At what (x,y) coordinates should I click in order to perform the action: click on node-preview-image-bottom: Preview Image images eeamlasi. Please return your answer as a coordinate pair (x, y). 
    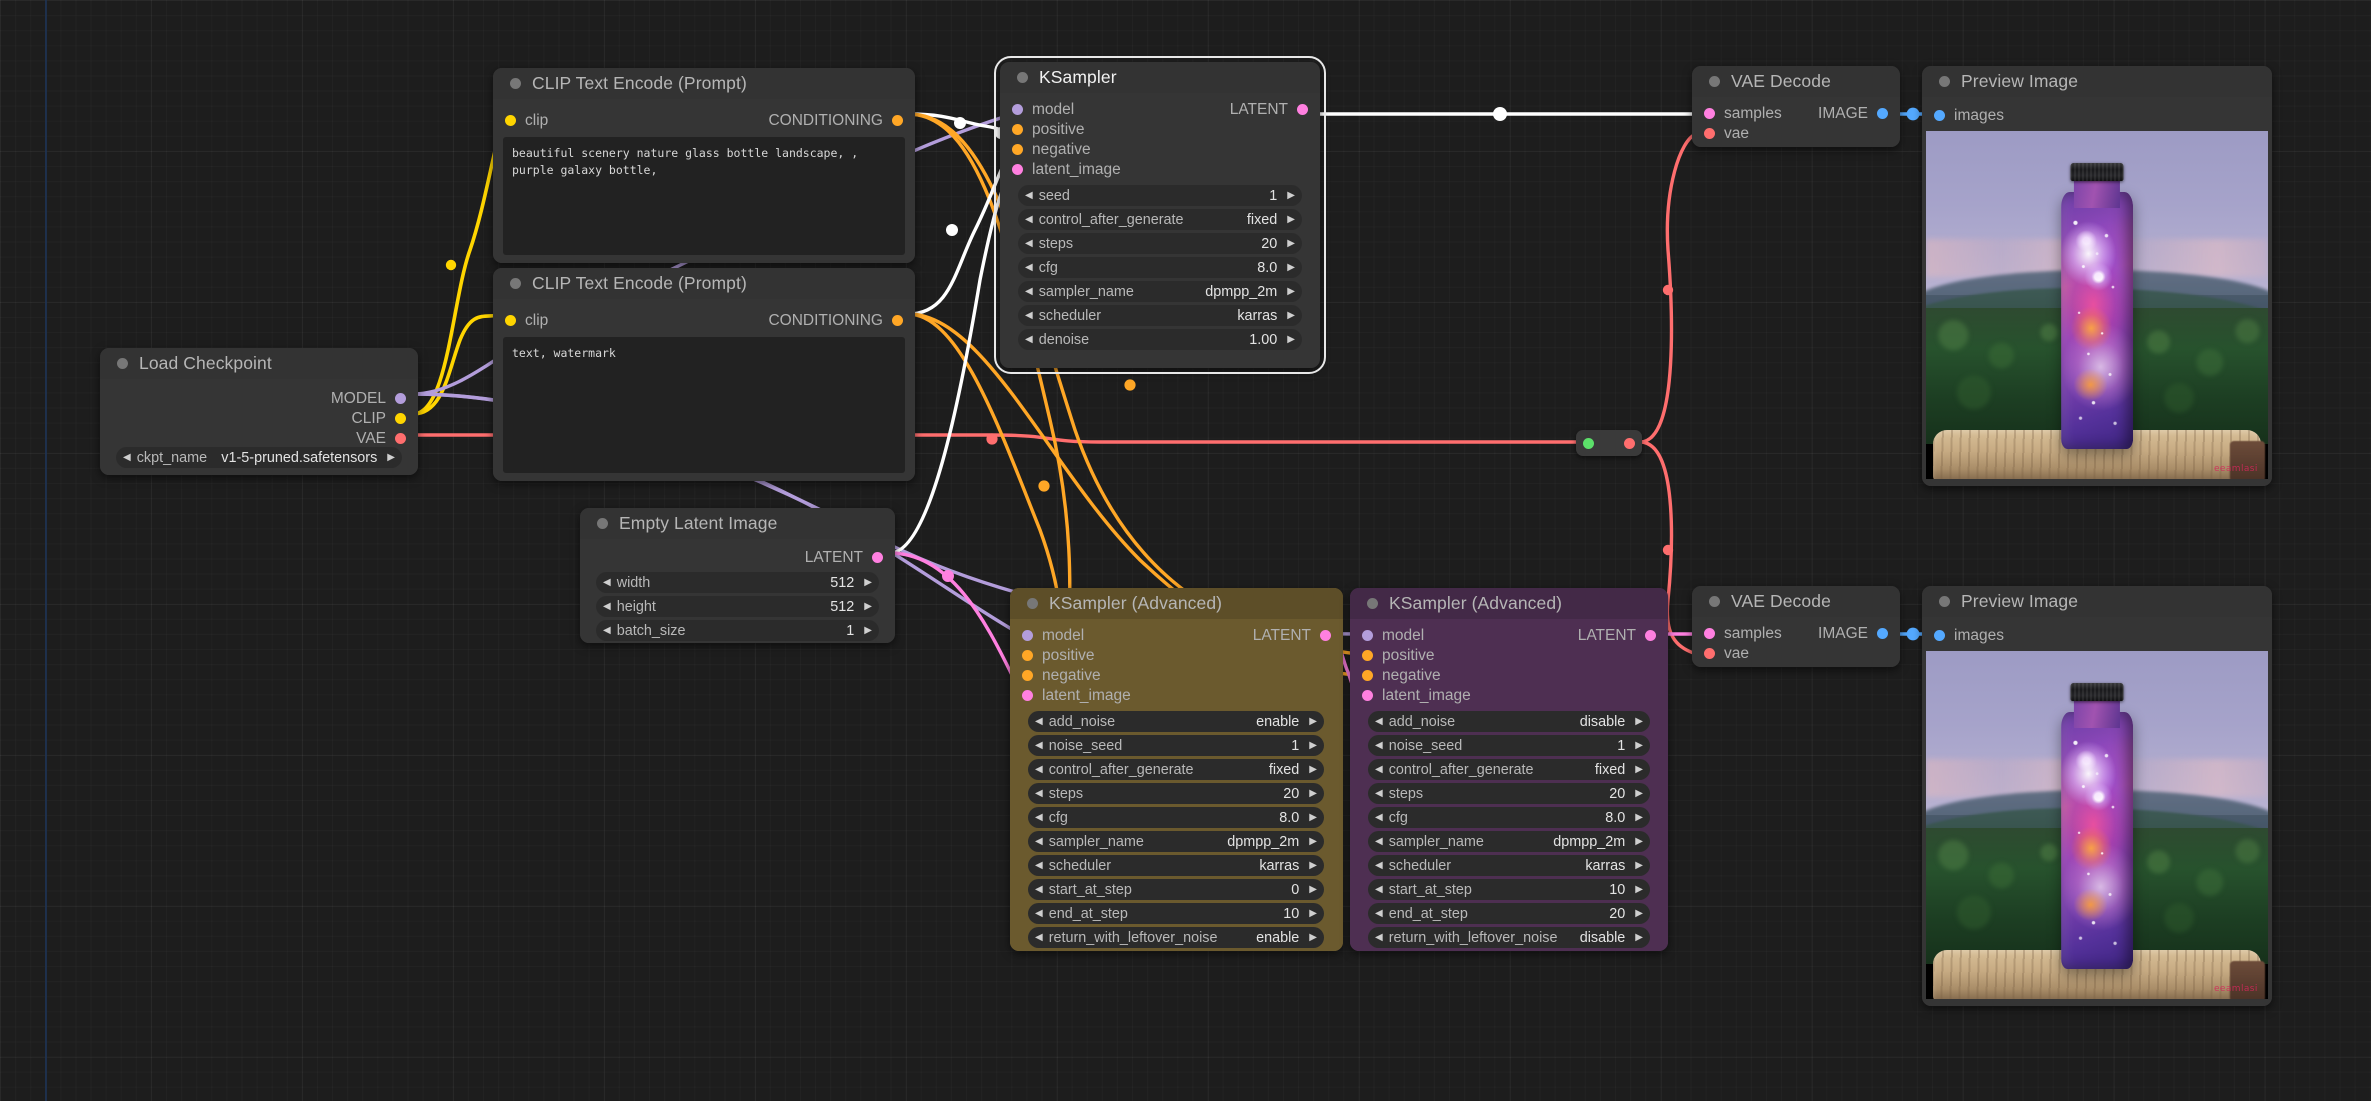
    Looking at the image, I should click on (2097, 796).